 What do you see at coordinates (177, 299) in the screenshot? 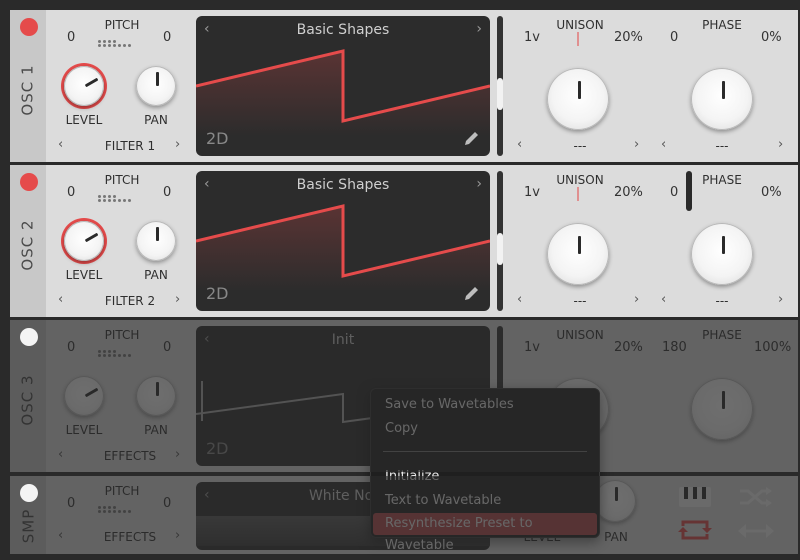
I see `osc-2-dest-next-button: ›` at bounding box center [177, 299].